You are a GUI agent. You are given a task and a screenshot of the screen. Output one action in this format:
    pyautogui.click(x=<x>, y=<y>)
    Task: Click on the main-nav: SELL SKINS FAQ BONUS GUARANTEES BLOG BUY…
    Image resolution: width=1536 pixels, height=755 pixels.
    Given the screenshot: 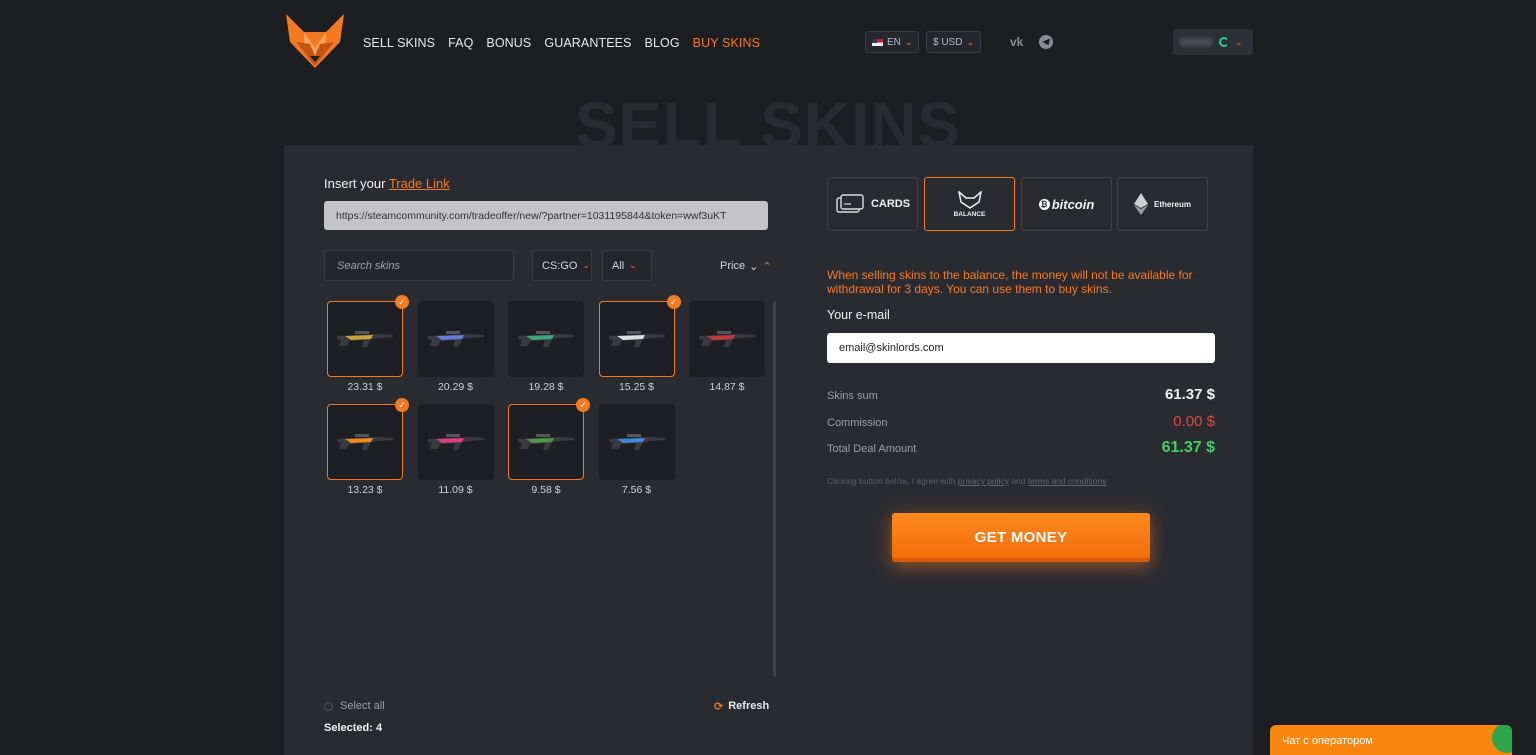 What is the action you would take?
    pyautogui.click(x=561, y=43)
    